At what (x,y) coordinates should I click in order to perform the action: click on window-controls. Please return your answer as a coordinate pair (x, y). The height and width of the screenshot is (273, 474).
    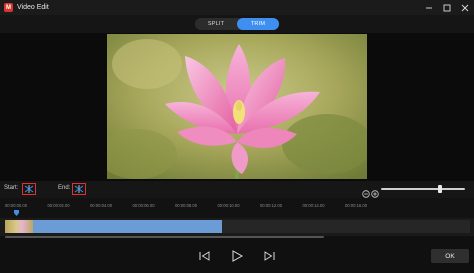
    Looking at the image, I should click on (447, 7).